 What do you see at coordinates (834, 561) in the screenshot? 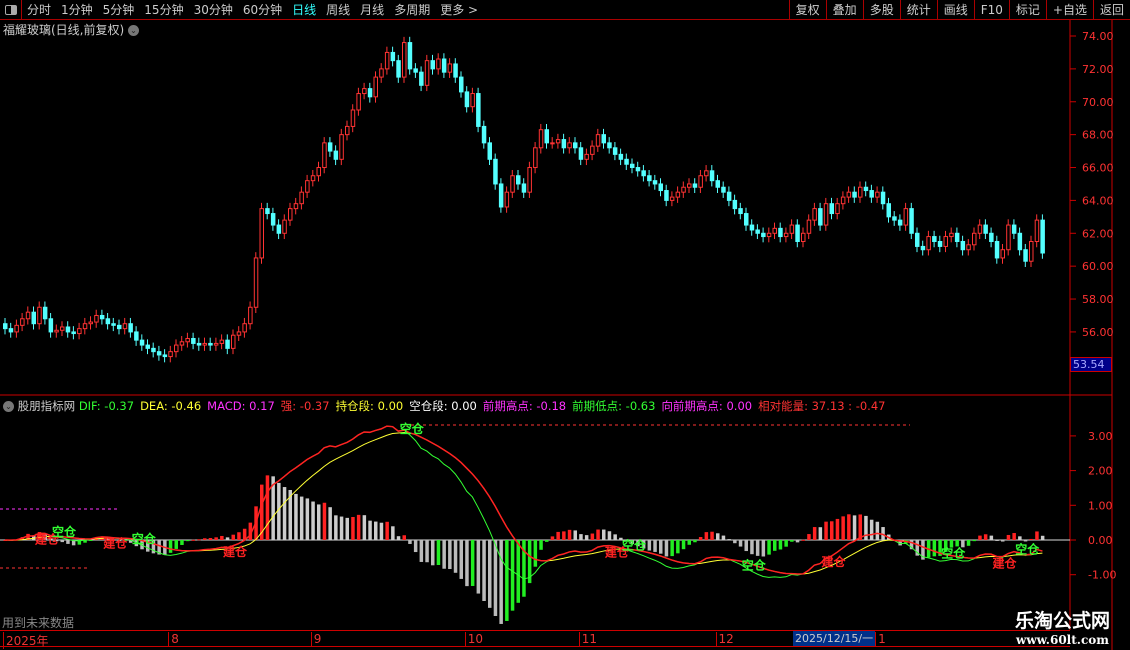
I see `signal-label: 建仓` at bounding box center [834, 561].